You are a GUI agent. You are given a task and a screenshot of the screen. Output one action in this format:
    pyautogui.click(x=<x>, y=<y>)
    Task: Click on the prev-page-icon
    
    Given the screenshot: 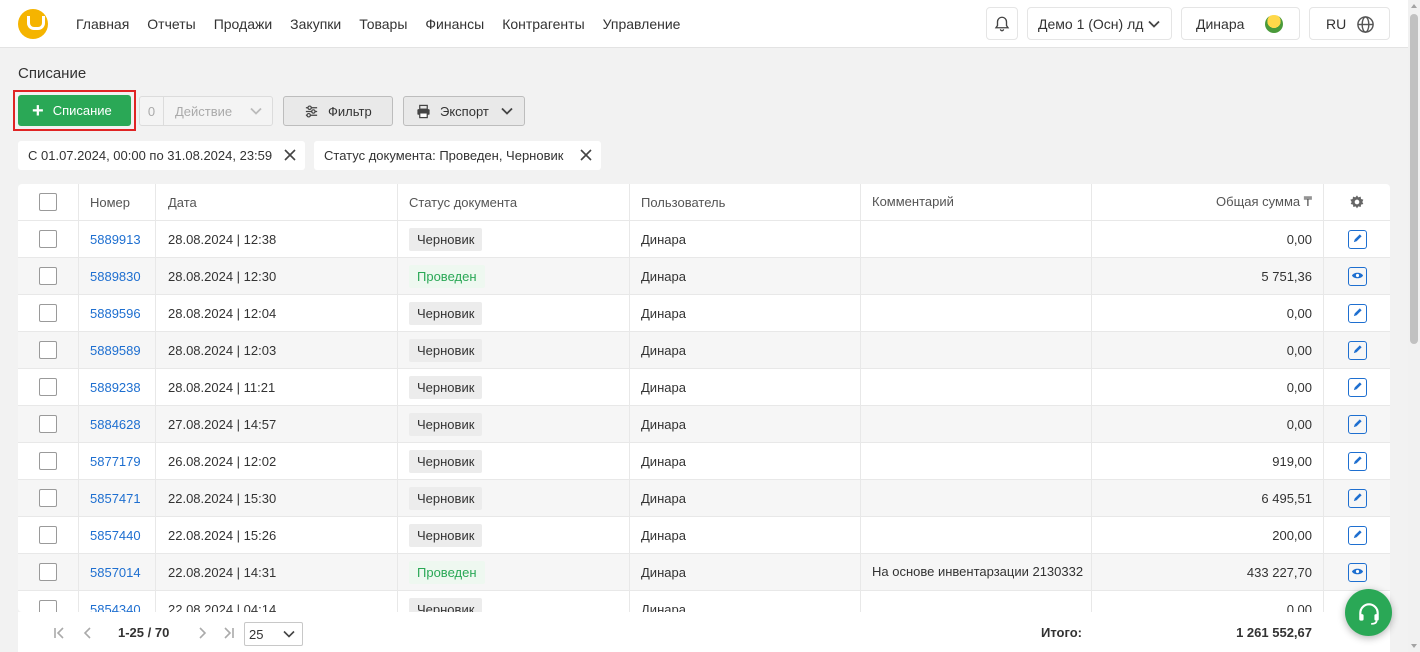 What is the action you would take?
    pyautogui.click(x=88, y=633)
    